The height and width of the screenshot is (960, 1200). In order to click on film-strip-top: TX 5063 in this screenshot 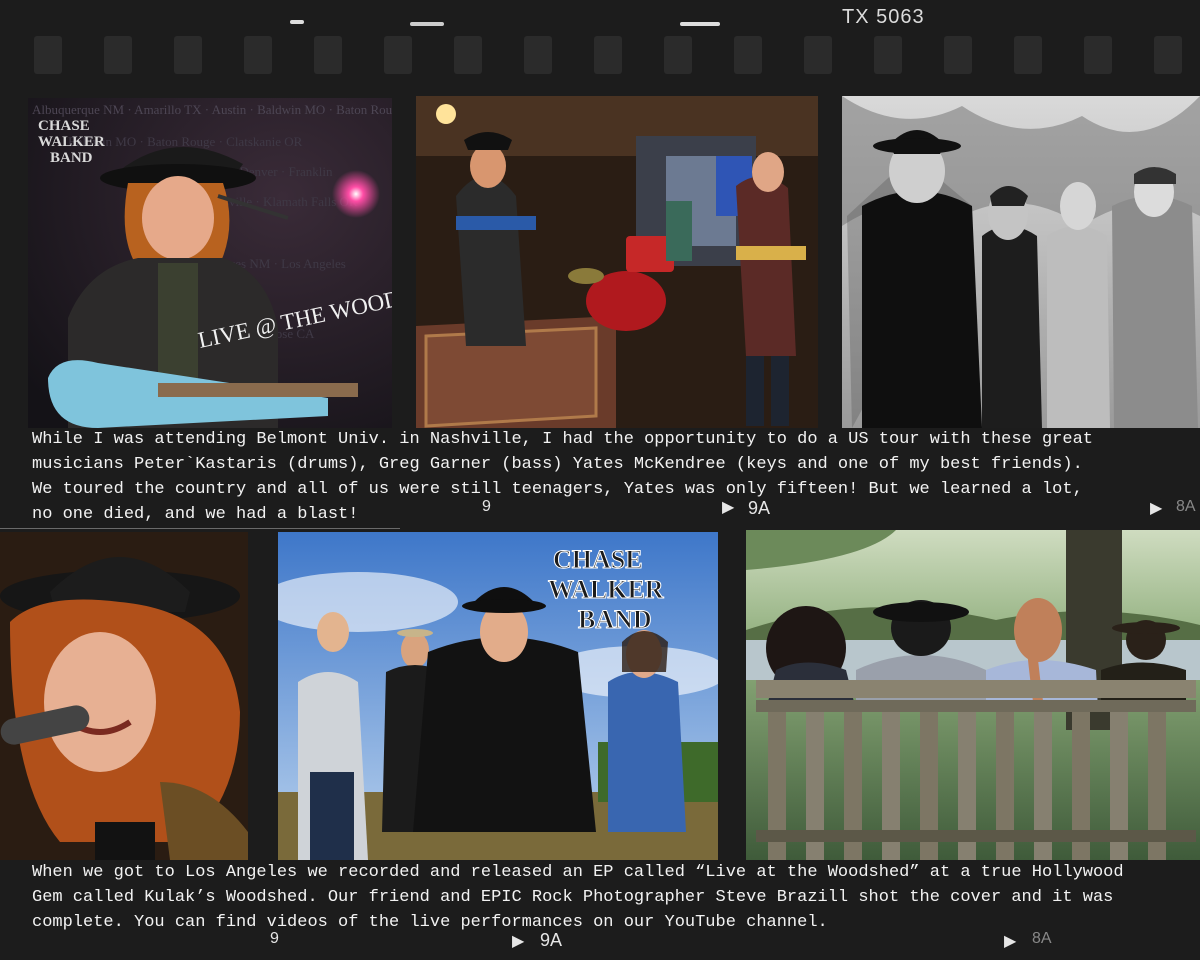, I will do `click(600, 45)`.